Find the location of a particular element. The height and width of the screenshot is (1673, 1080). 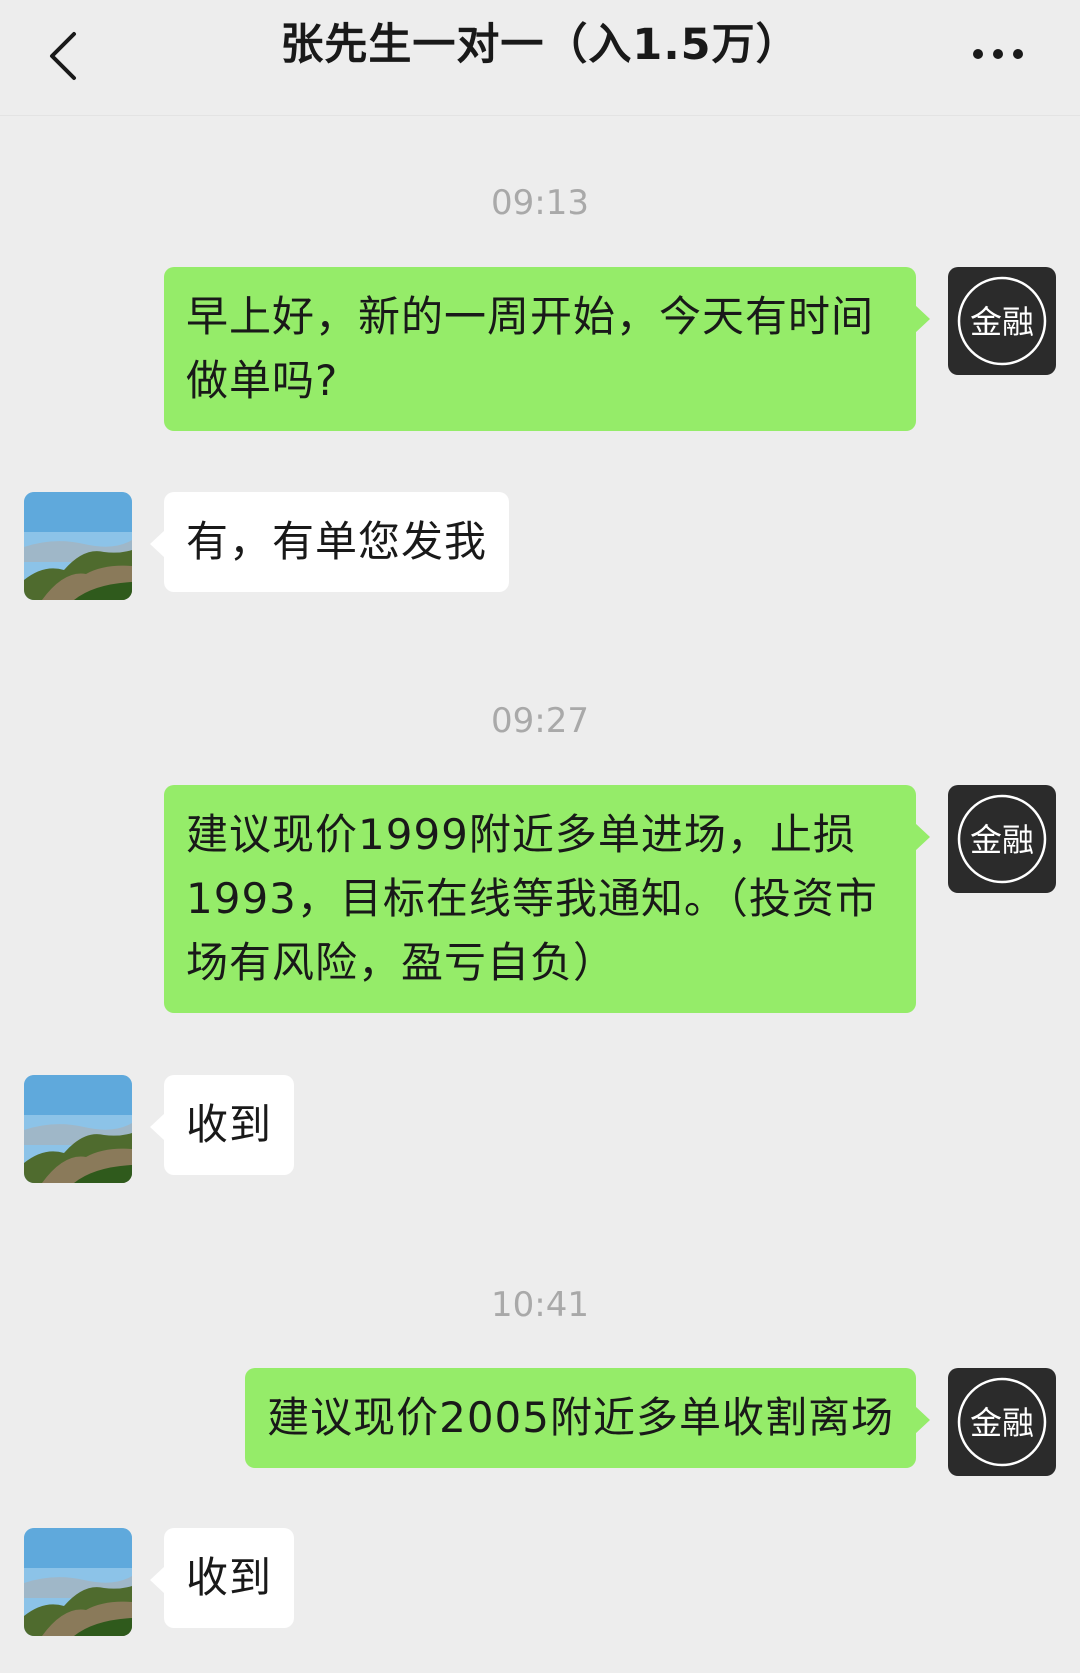

back-button is located at coordinates (70, 47).